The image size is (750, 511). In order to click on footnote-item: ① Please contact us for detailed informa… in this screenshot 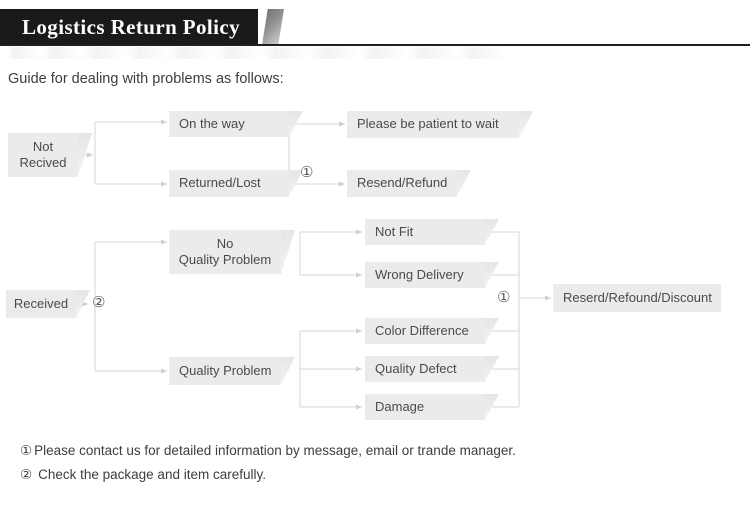, I will do `click(268, 451)`.